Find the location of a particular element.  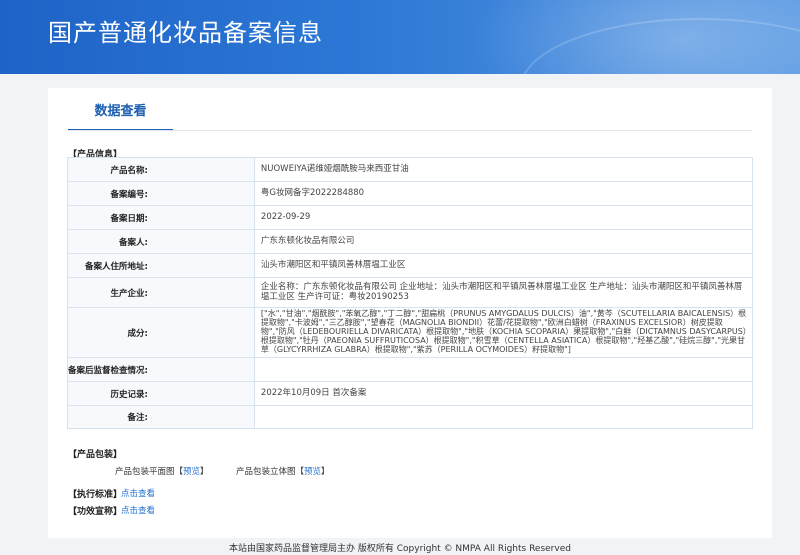

table-row: 备注: is located at coordinates (410, 417).